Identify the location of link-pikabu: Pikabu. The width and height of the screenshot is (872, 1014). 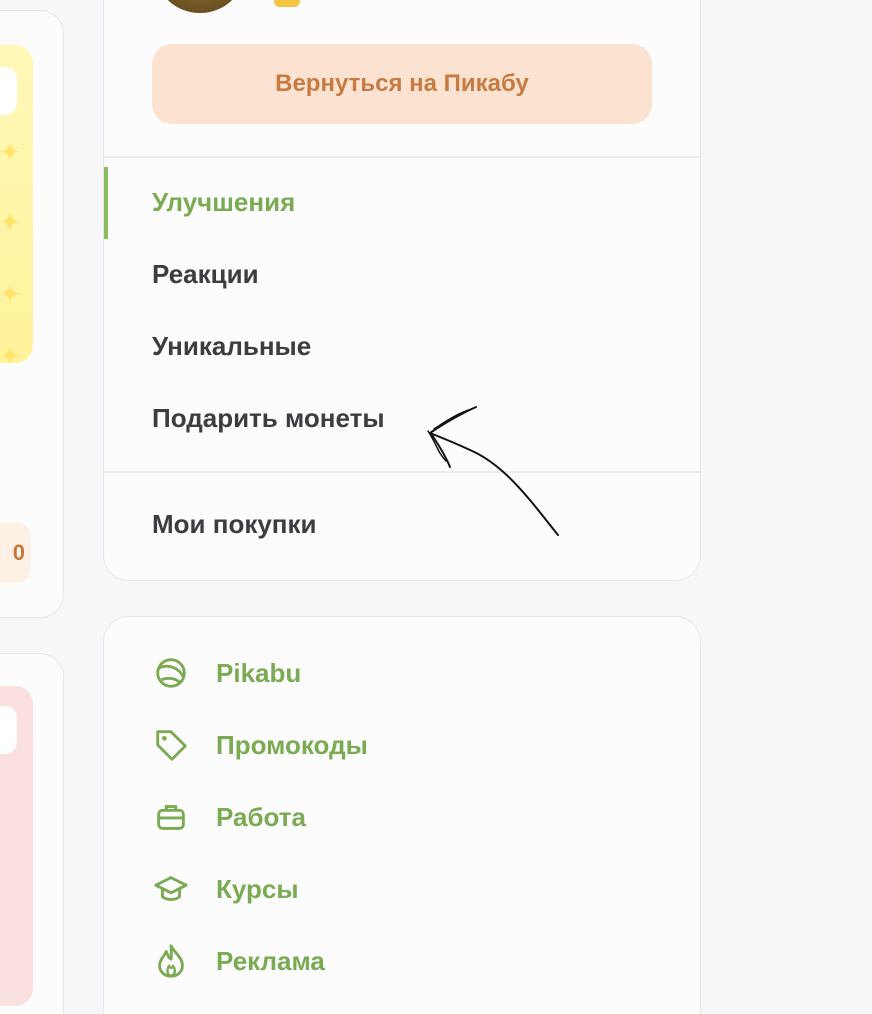
(226, 673).